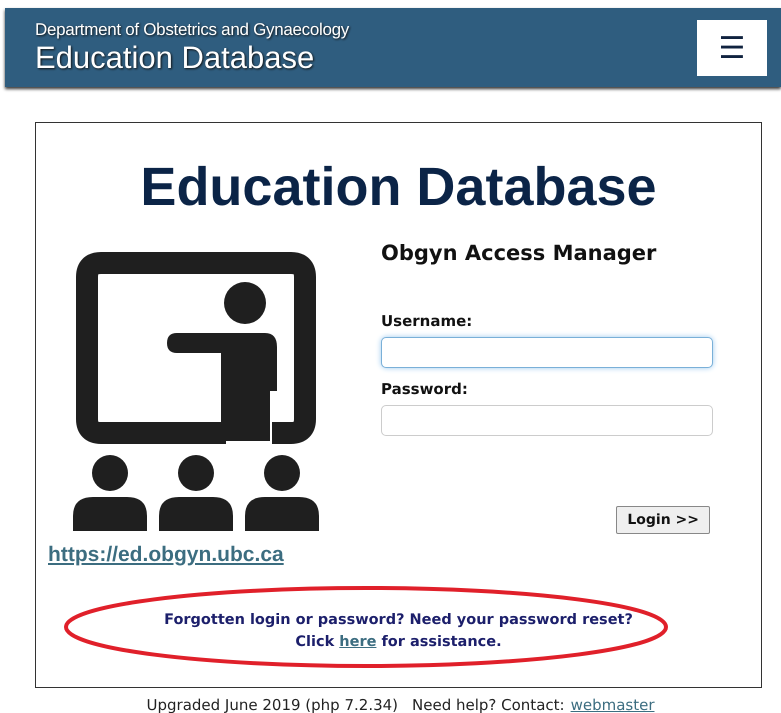  What do you see at coordinates (272, 704) in the screenshot?
I see `version-note: Upgraded June 2019 (php 7.2.34)` at bounding box center [272, 704].